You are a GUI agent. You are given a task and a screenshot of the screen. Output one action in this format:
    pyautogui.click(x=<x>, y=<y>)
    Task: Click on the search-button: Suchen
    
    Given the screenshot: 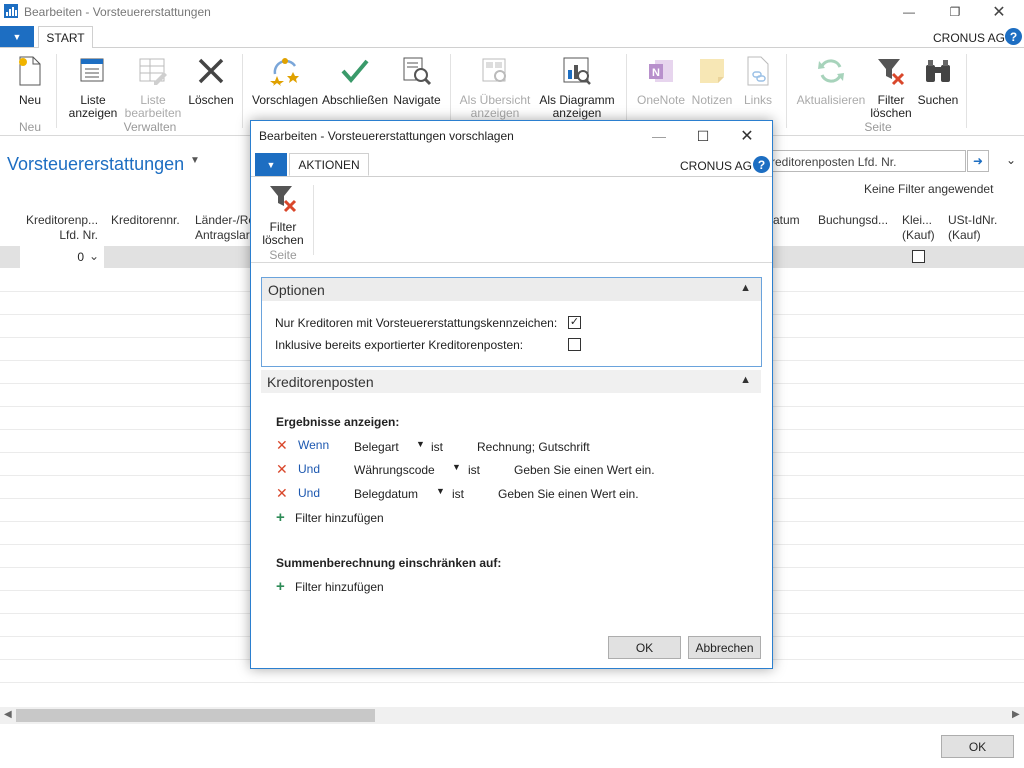 What is the action you would take?
    pyautogui.click(x=938, y=79)
    